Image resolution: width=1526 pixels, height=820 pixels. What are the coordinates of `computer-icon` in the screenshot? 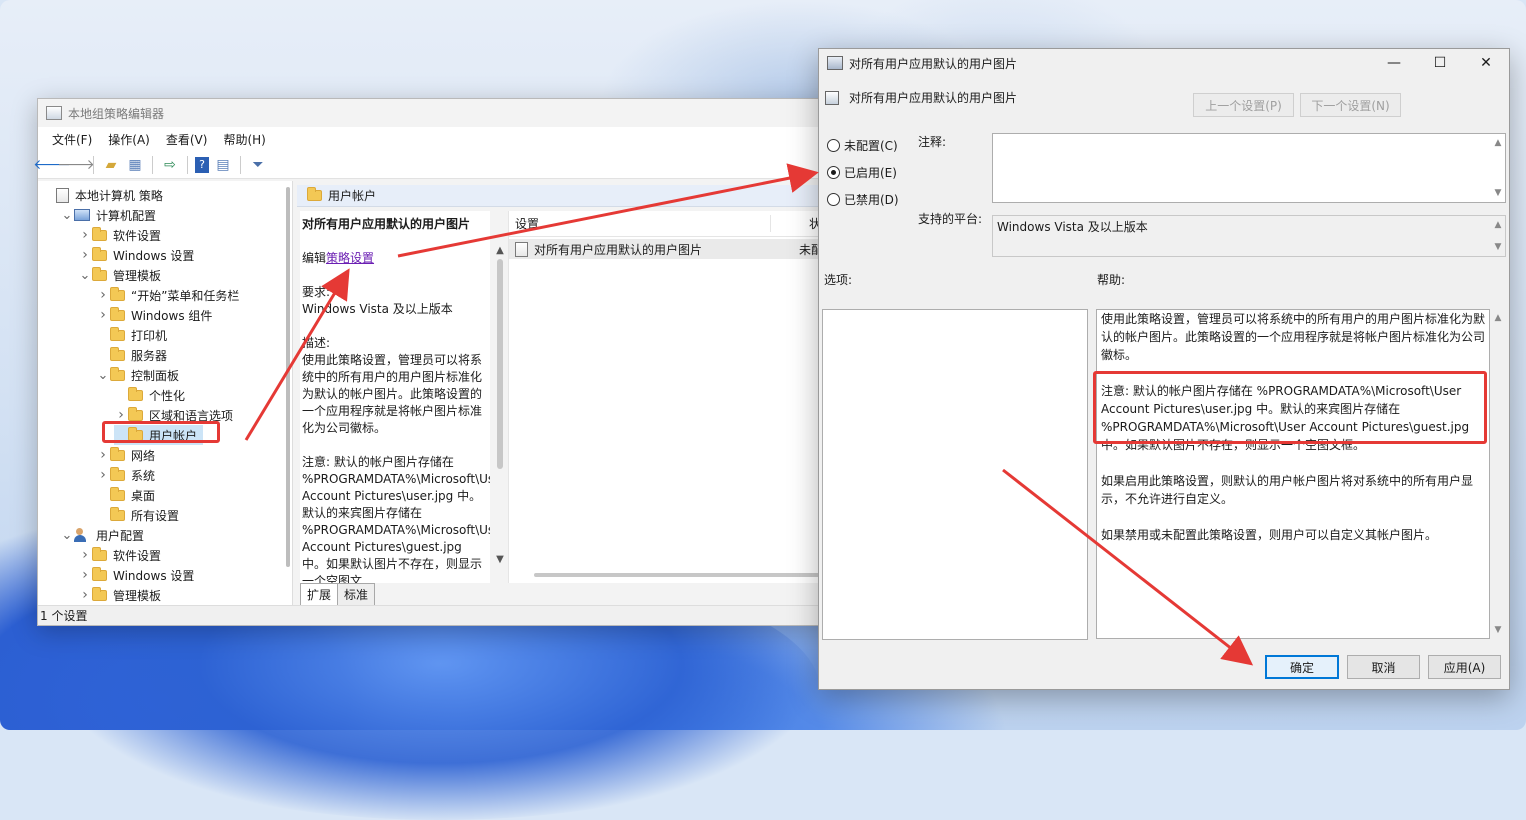 It's located at (82, 215).